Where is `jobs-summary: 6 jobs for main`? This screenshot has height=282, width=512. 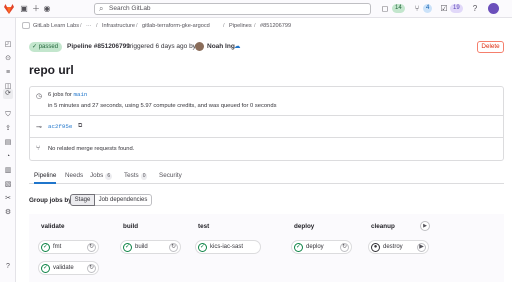 jobs-summary: 6 jobs for main is located at coordinates (67, 95).